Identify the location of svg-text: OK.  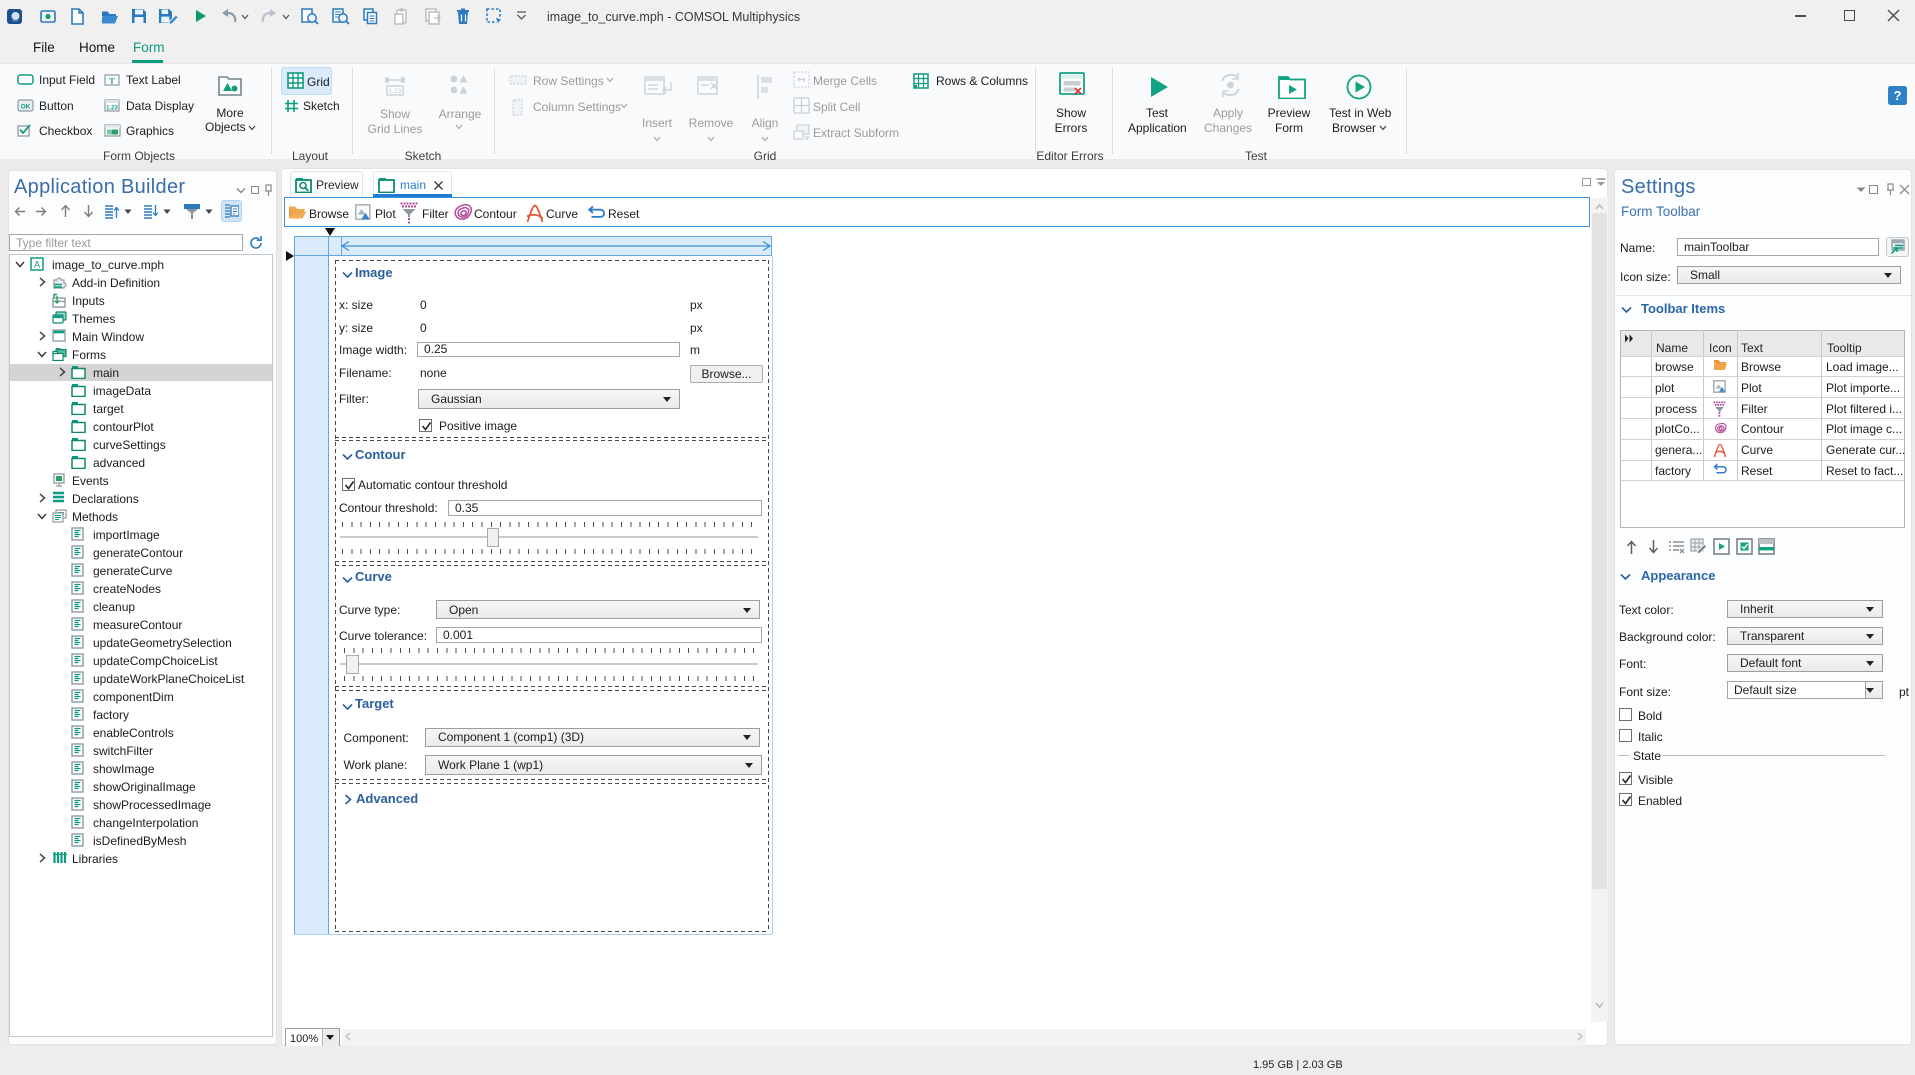
(26, 107).